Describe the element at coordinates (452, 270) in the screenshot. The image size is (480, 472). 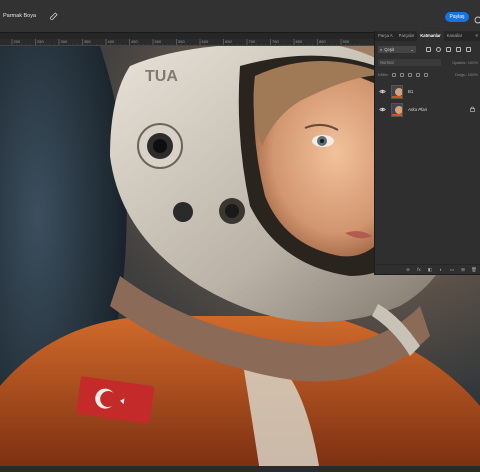
I see `folder-icon: ▭` at that location.